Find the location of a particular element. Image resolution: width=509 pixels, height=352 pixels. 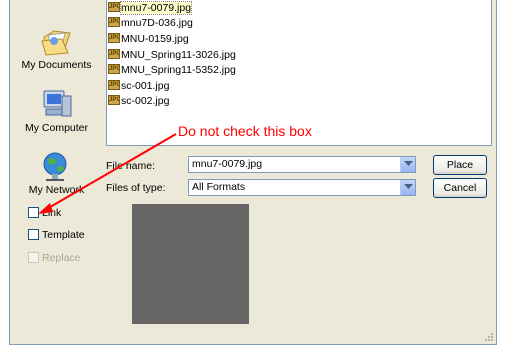

list-item: JPGMNU_Spring11-5352.jpg is located at coordinates (172, 70).